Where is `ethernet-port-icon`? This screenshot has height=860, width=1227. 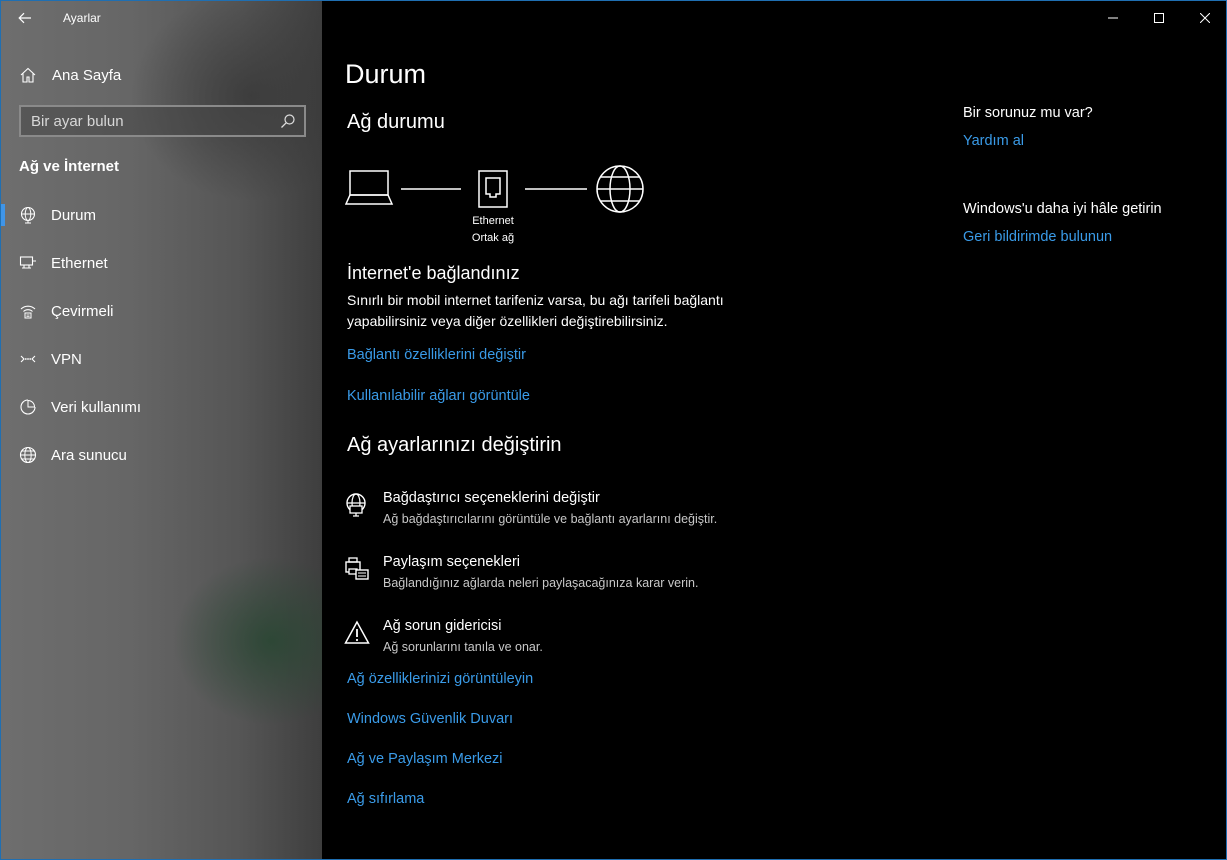 ethernet-port-icon is located at coordinates (493, 189).